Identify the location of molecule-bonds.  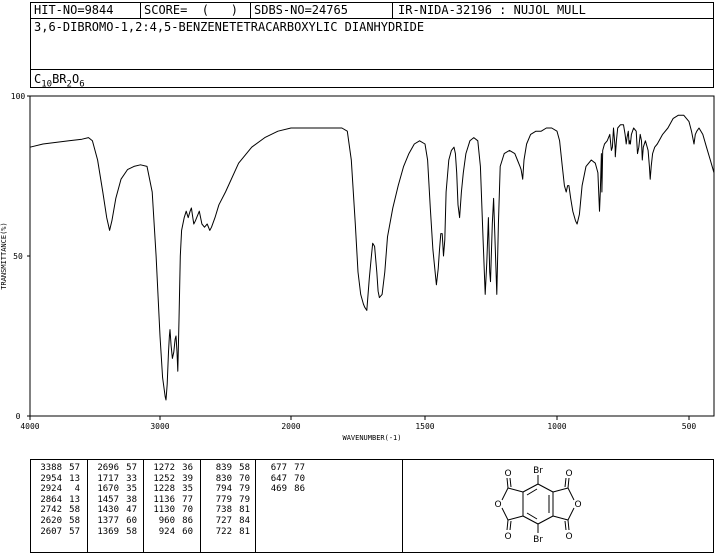
(538, 504).